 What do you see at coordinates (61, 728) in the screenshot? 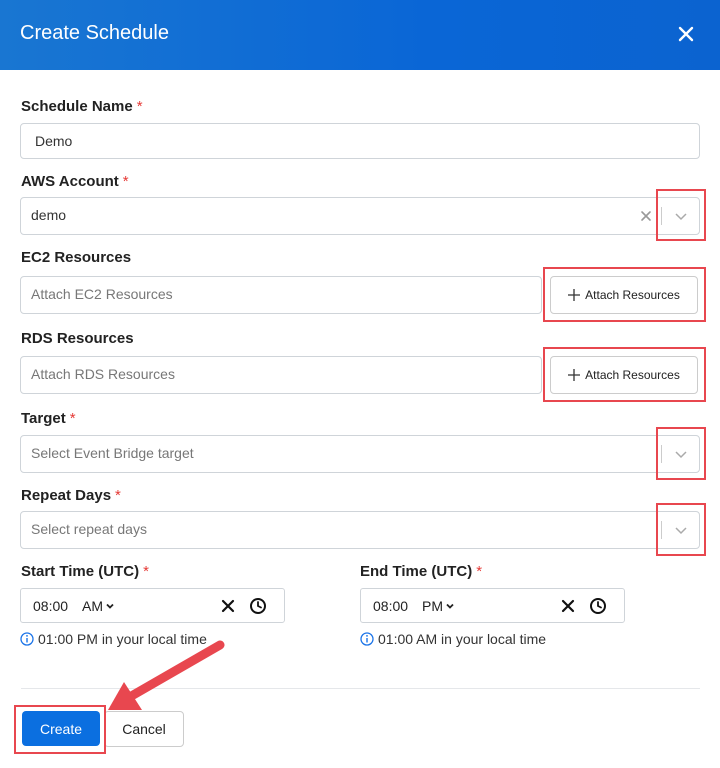
I see `create-button: Create` at bounding box center [61, 728].